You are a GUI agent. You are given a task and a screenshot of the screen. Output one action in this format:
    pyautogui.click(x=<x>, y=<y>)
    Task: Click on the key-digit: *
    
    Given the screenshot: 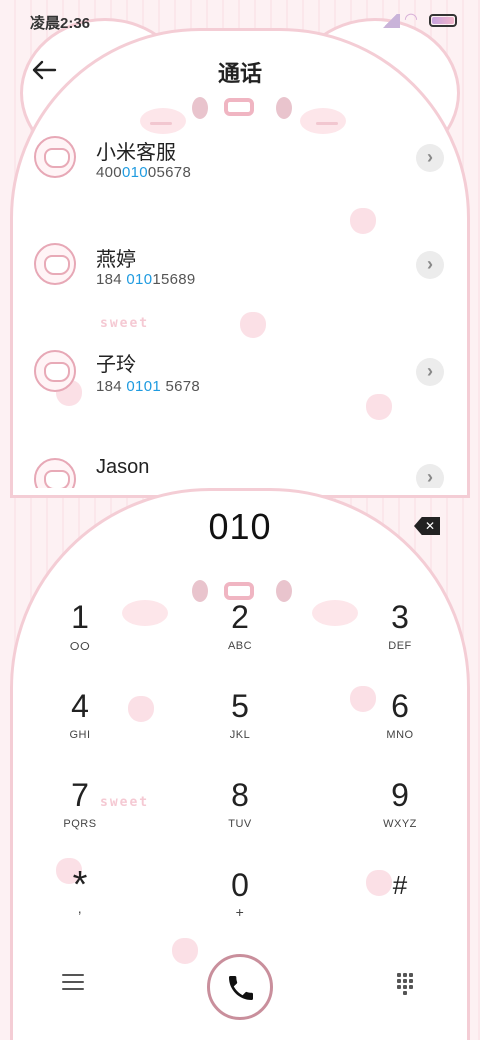 What is the action you would take?
    pyautogui.click(x=80, y=885)
    